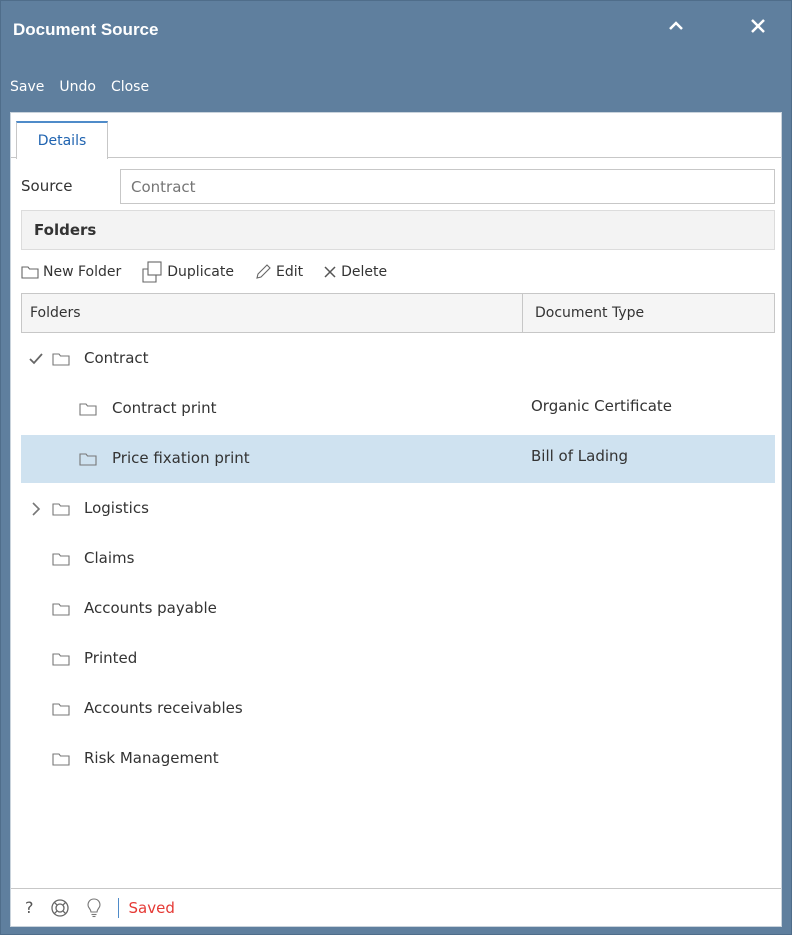  I want to click on tree-row-label: Printed, so click(111, 658).